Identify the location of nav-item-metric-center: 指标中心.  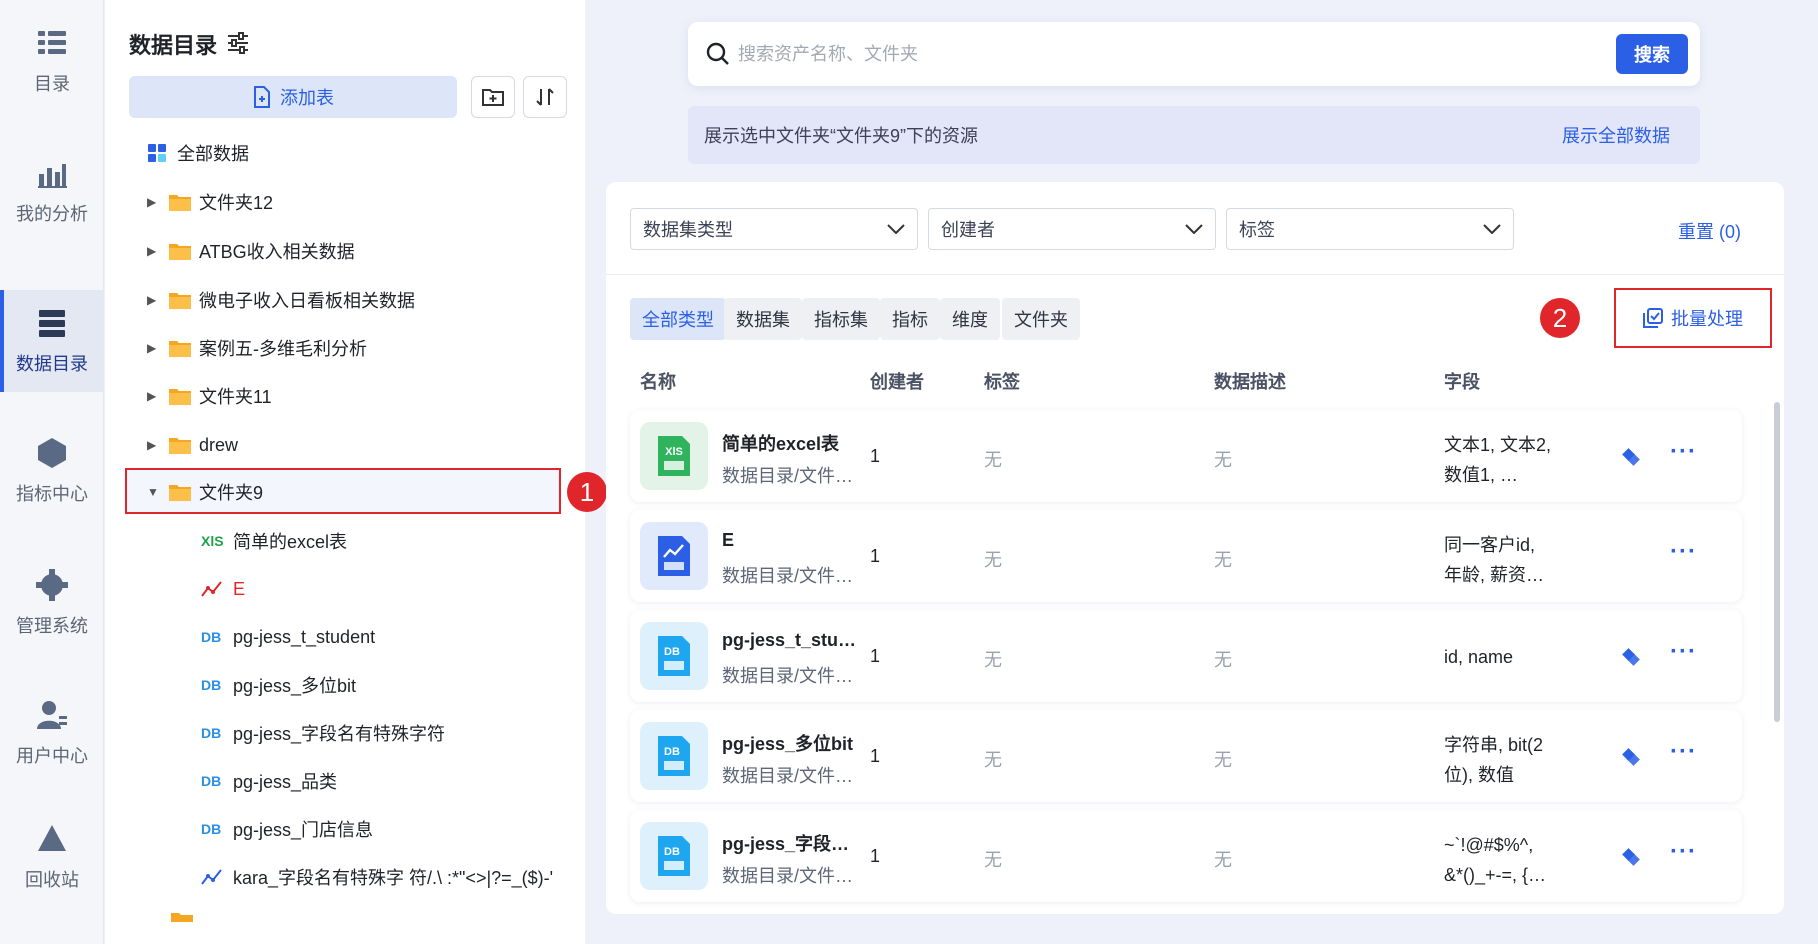
(52, 471).